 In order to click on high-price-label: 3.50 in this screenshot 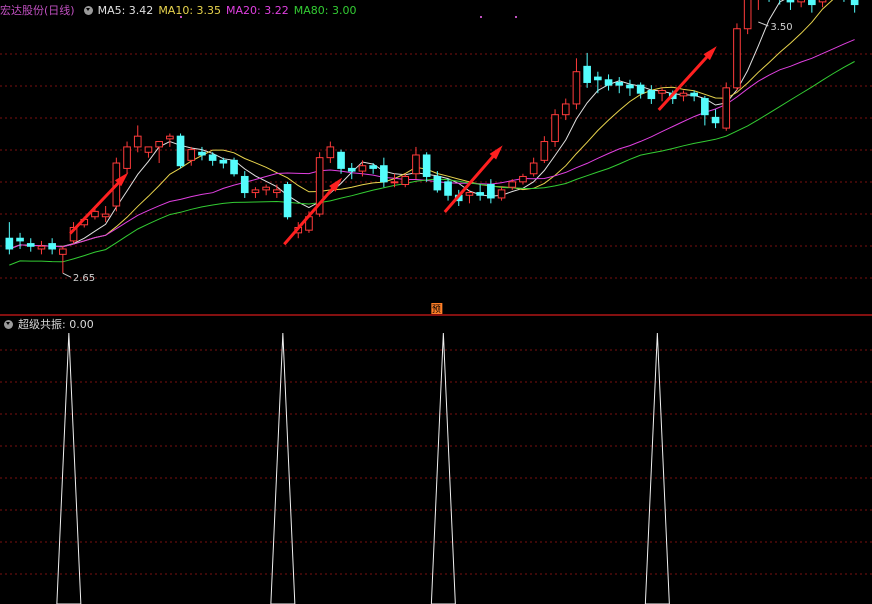, I will do `click(781, 27)`.